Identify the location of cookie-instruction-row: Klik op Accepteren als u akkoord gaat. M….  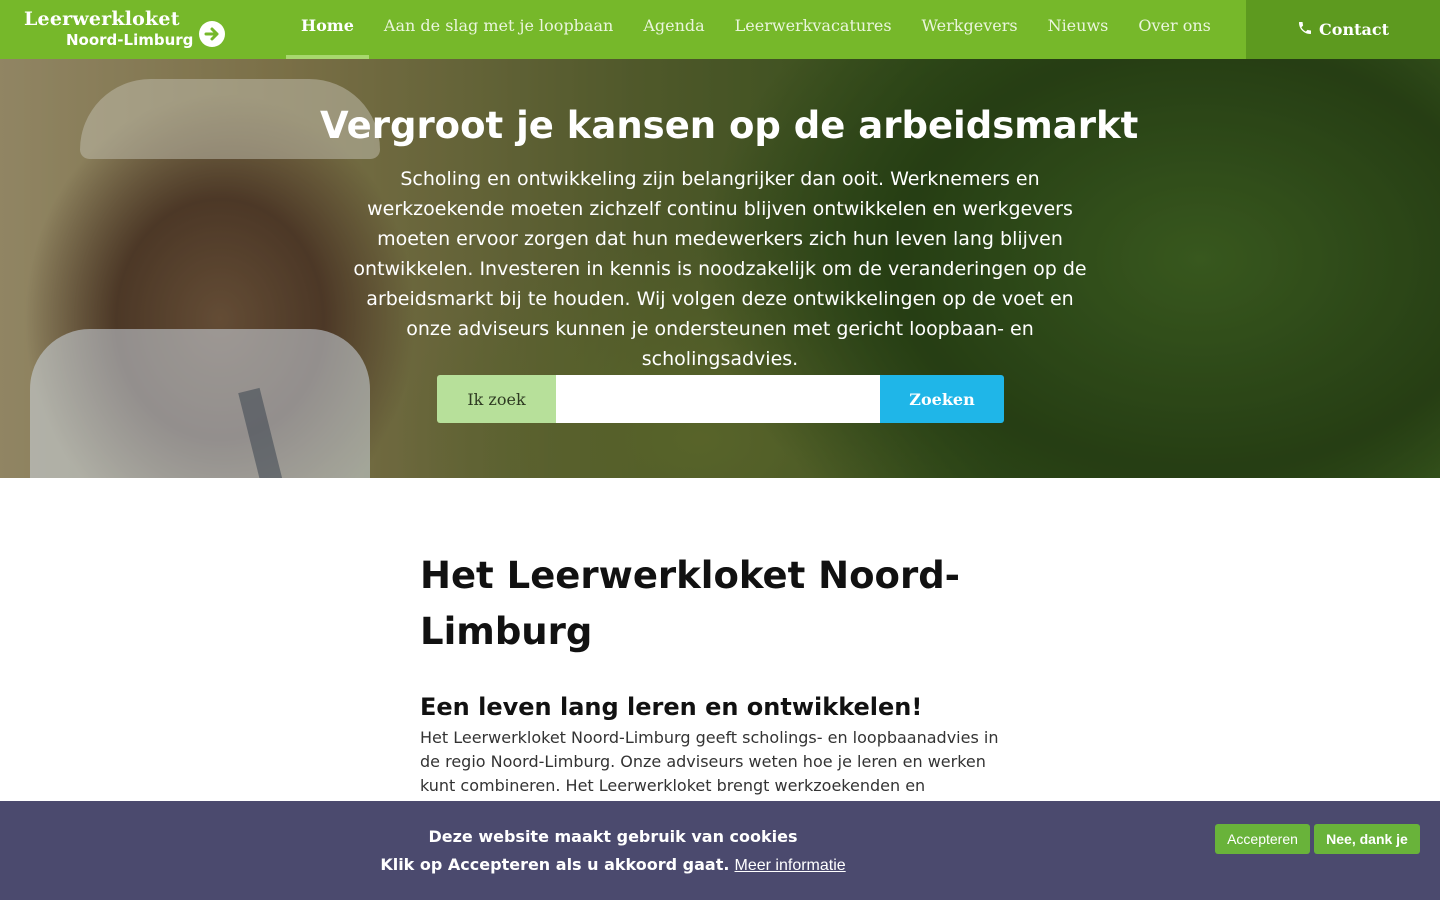
(613, 865).